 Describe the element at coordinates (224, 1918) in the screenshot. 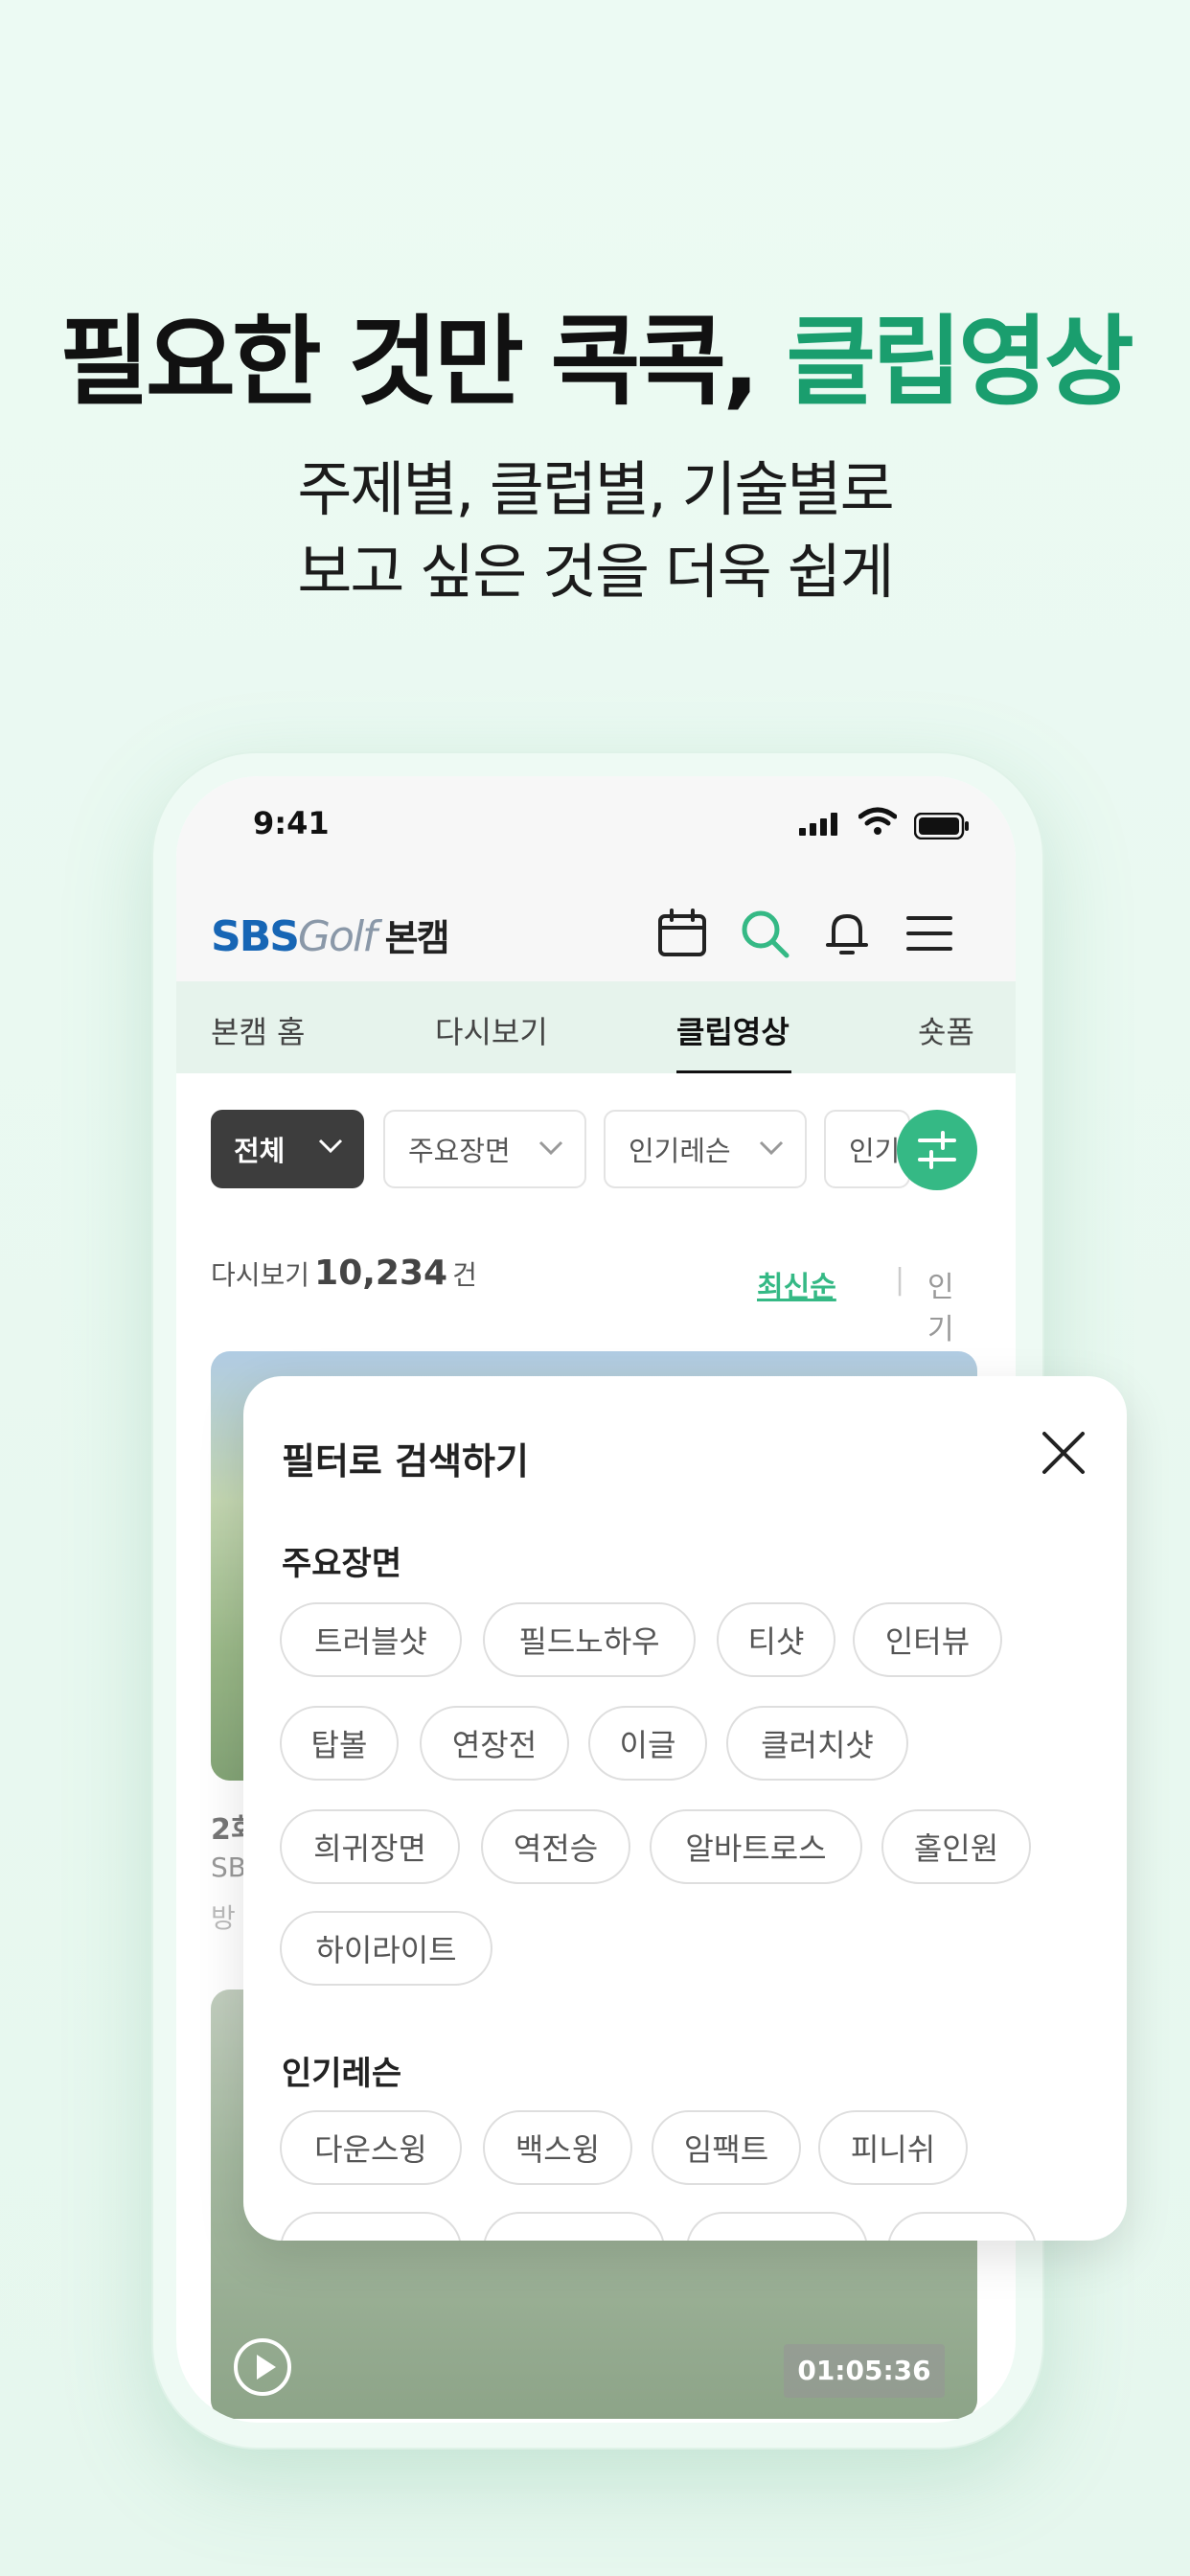

I see `video-date: 방` at that location.